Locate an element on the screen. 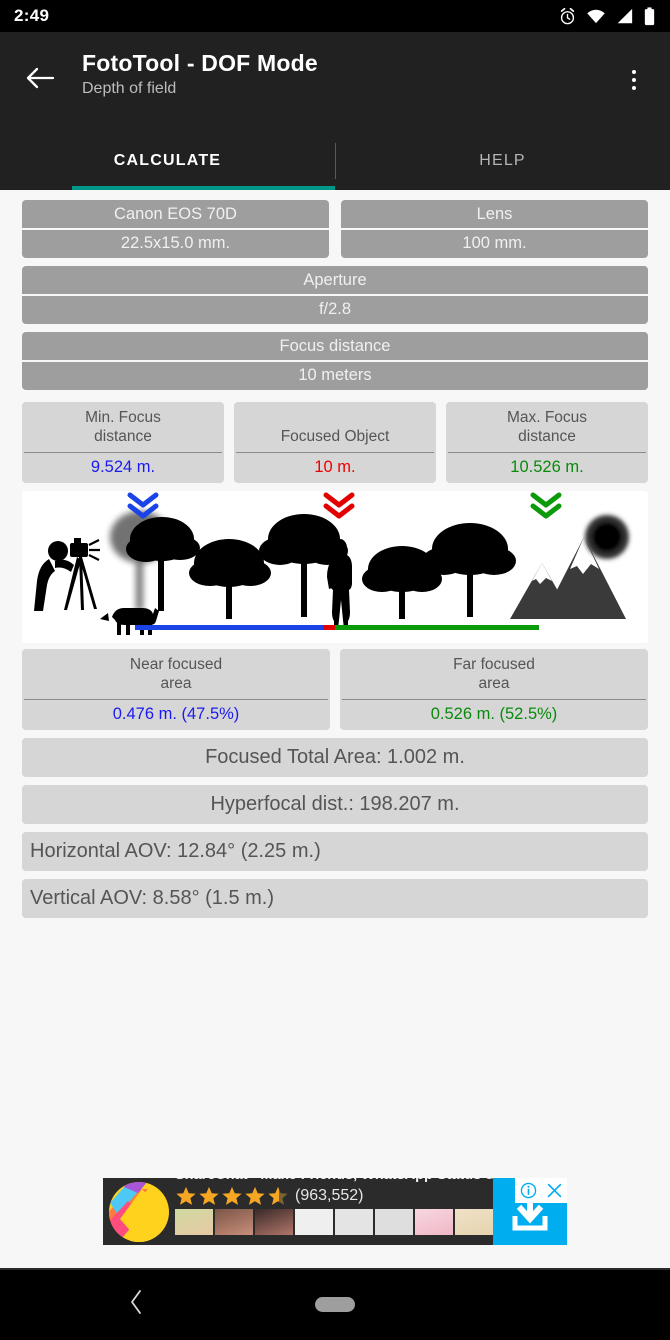  focused-object-value: 10 m. is located at coordinates (335, 466).